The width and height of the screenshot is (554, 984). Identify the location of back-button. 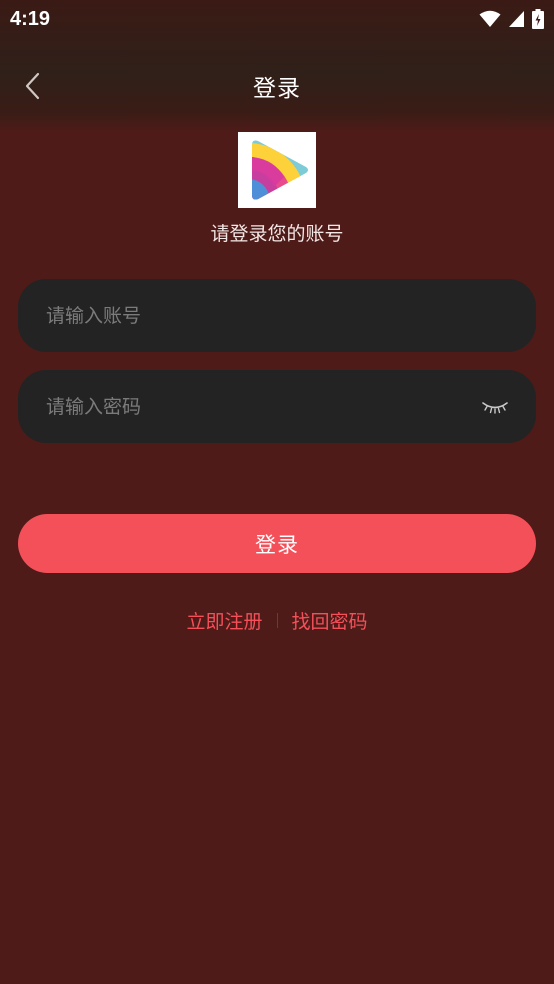
(32, 86).